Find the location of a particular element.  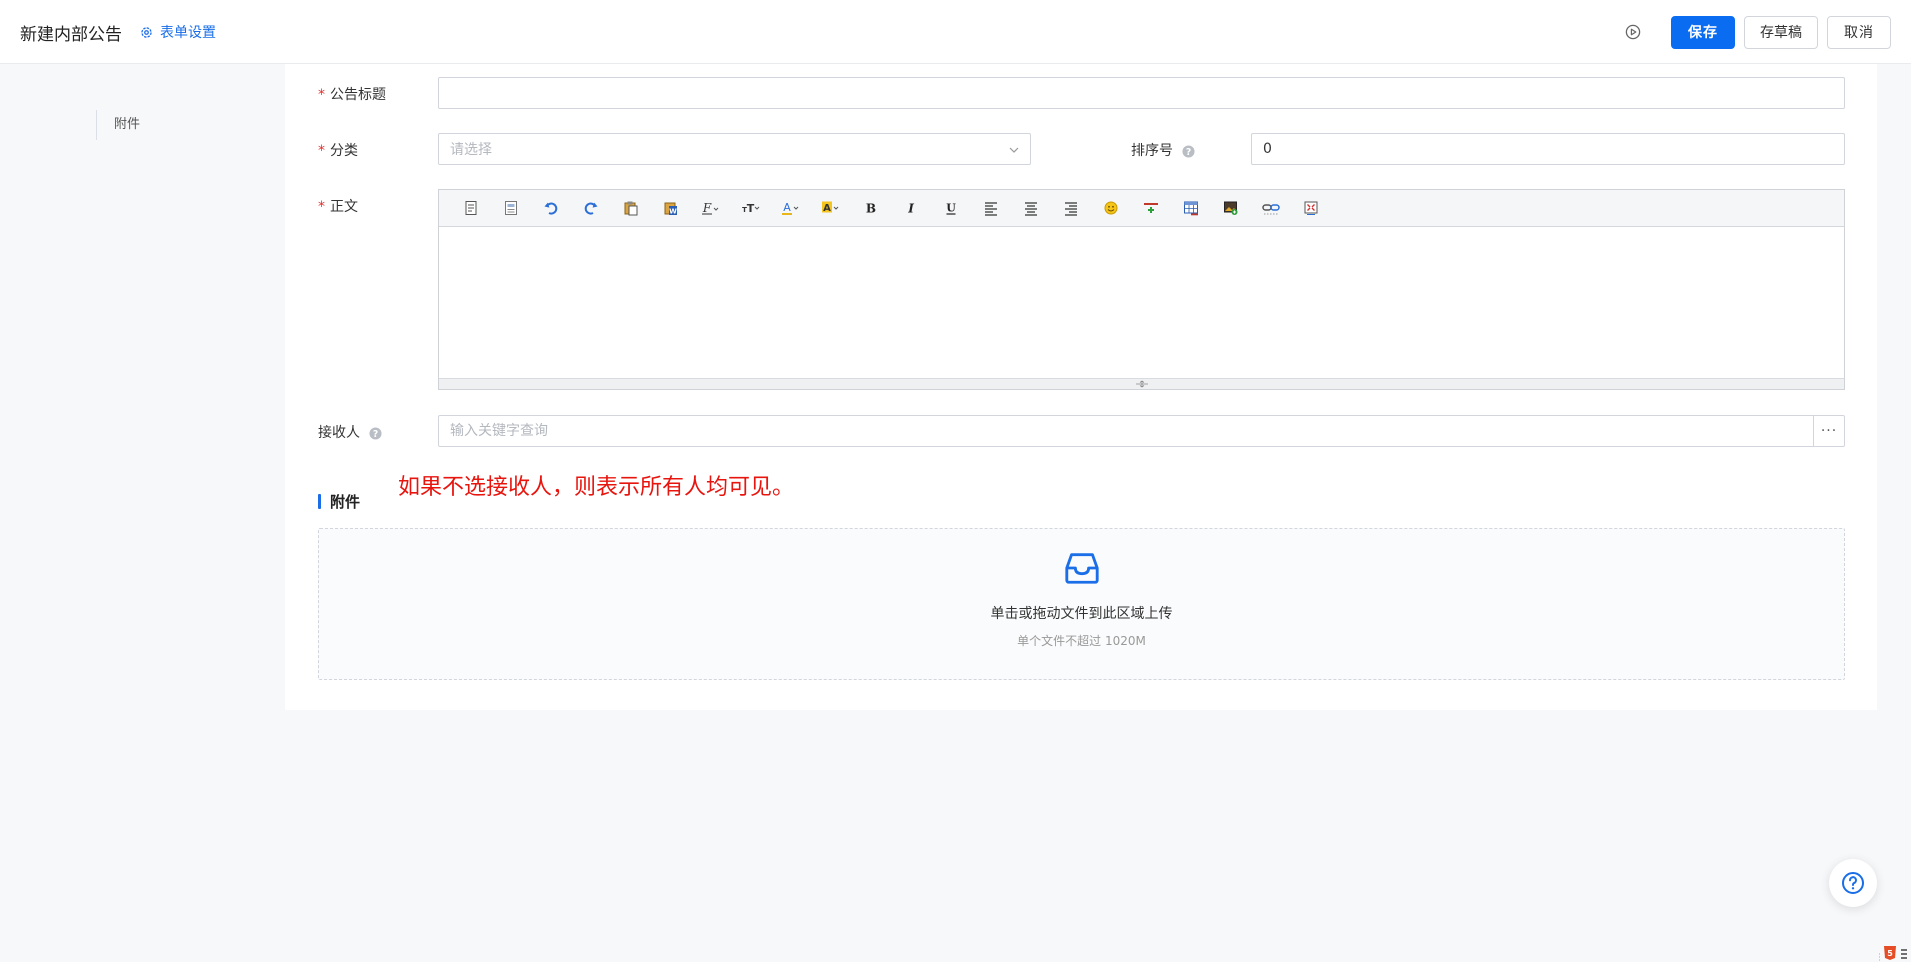

align-right-icon is located at coordinates (1071, 208).